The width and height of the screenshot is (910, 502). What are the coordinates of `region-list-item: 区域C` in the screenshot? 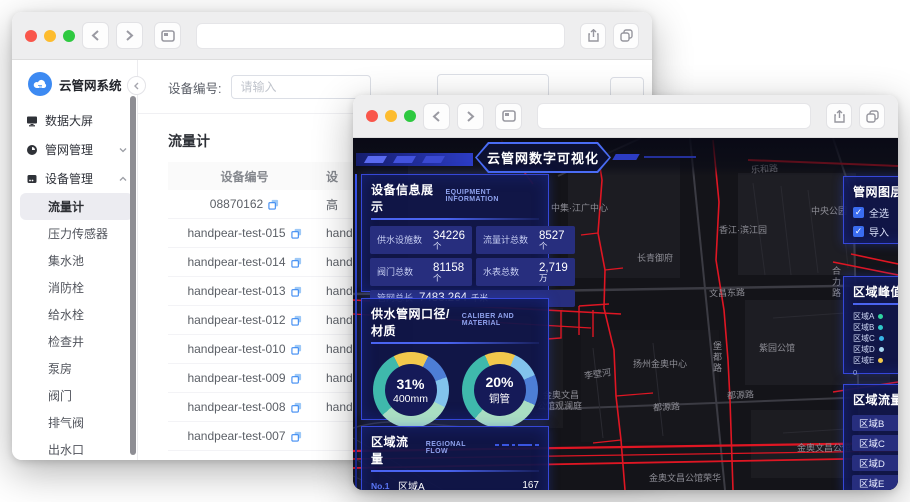 It's located at (875, 443).